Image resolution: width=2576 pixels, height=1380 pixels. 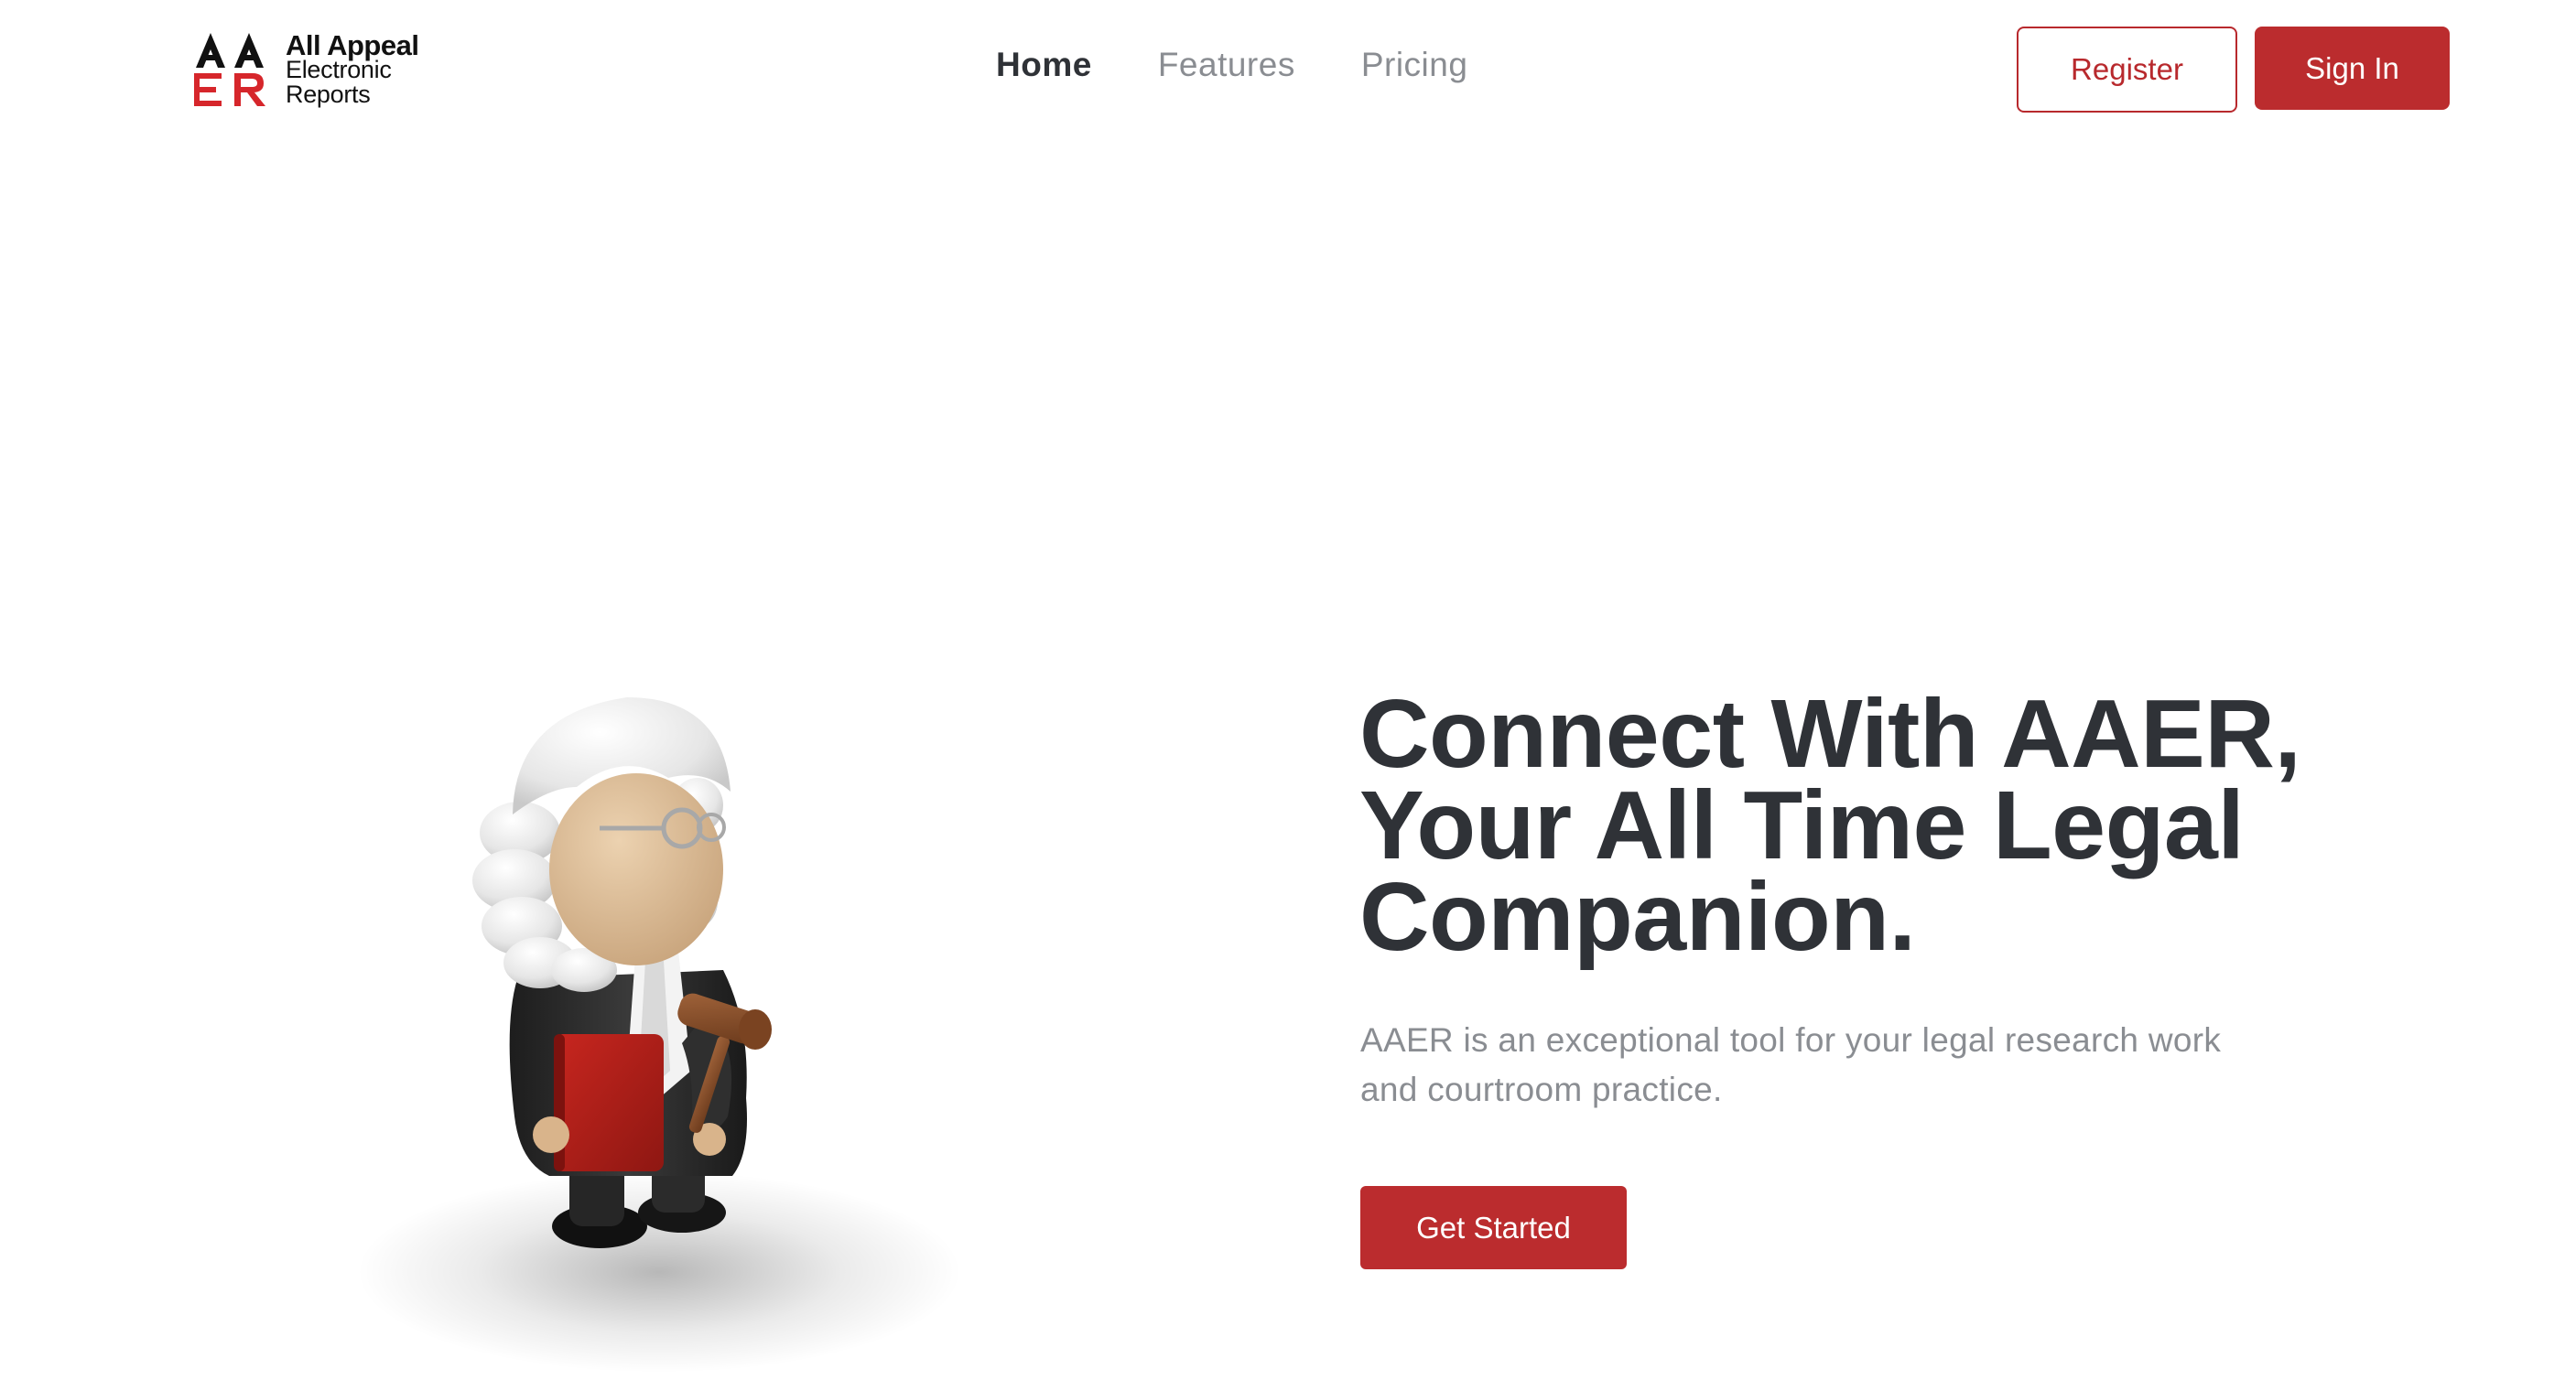 What do you see at coordinates (2353, 69) in the screenshot?
I see `sign-in-button: Sign In` at bounding box center [2353, 69].